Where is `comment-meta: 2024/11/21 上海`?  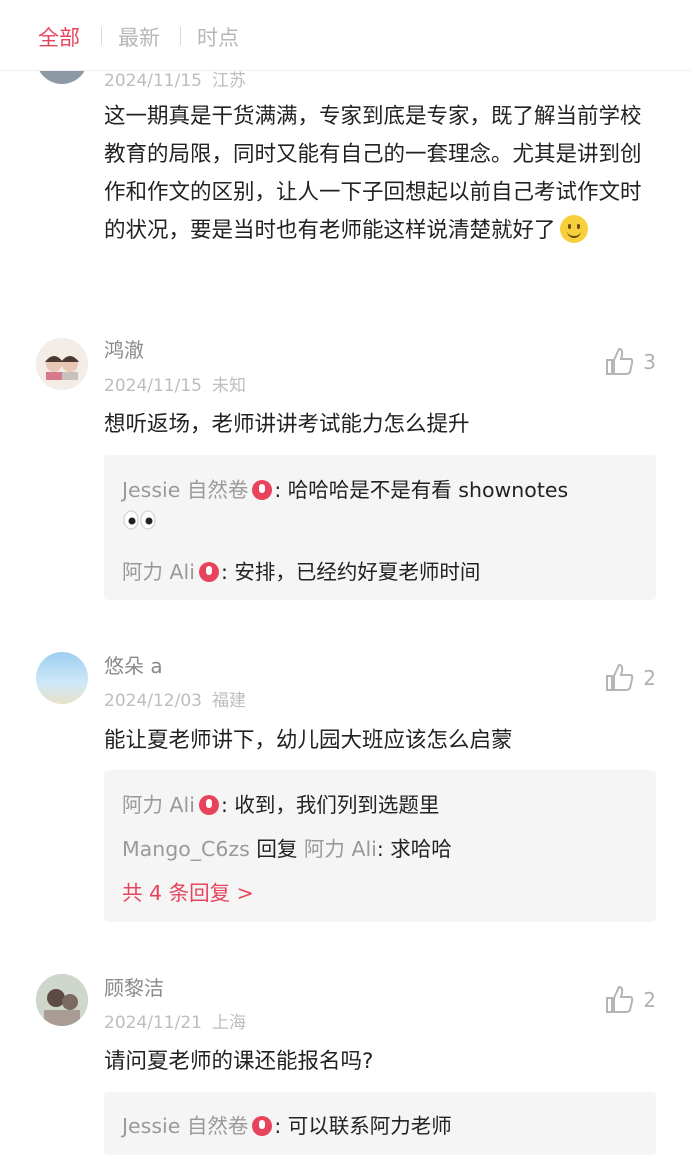 comment-meta: 2024/11/21 上海 is located at coordinates (175, 1020).